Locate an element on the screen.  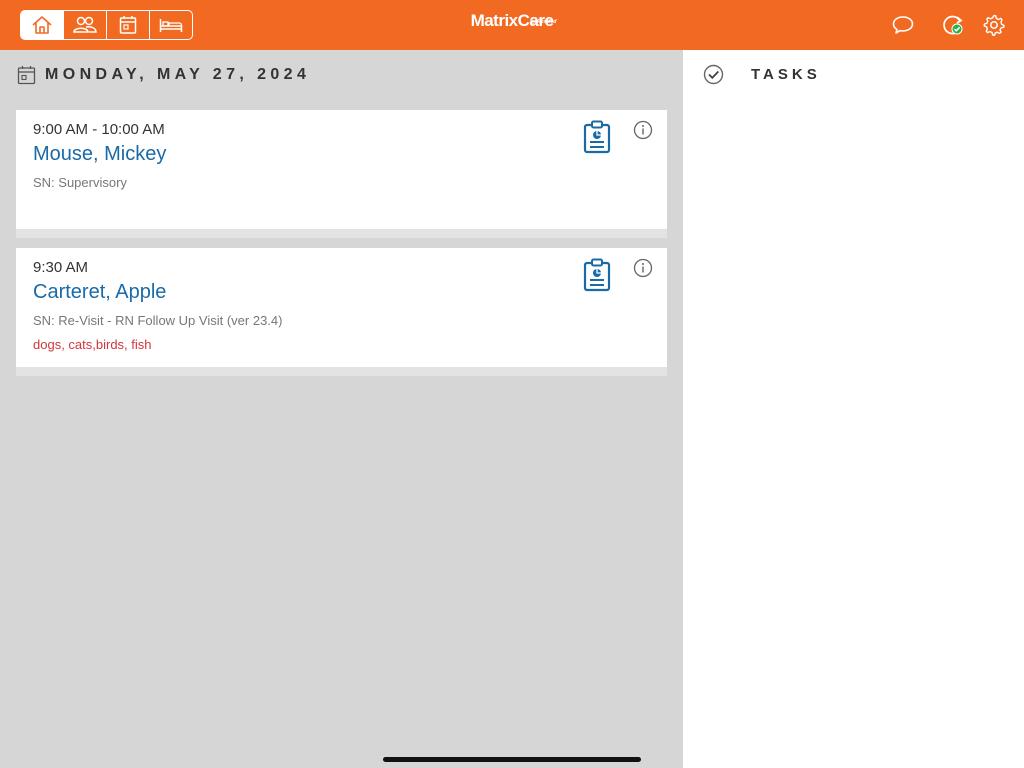
patient-alert-notes: dogs, cats,birds, fish is located at coordinates (92, 344).